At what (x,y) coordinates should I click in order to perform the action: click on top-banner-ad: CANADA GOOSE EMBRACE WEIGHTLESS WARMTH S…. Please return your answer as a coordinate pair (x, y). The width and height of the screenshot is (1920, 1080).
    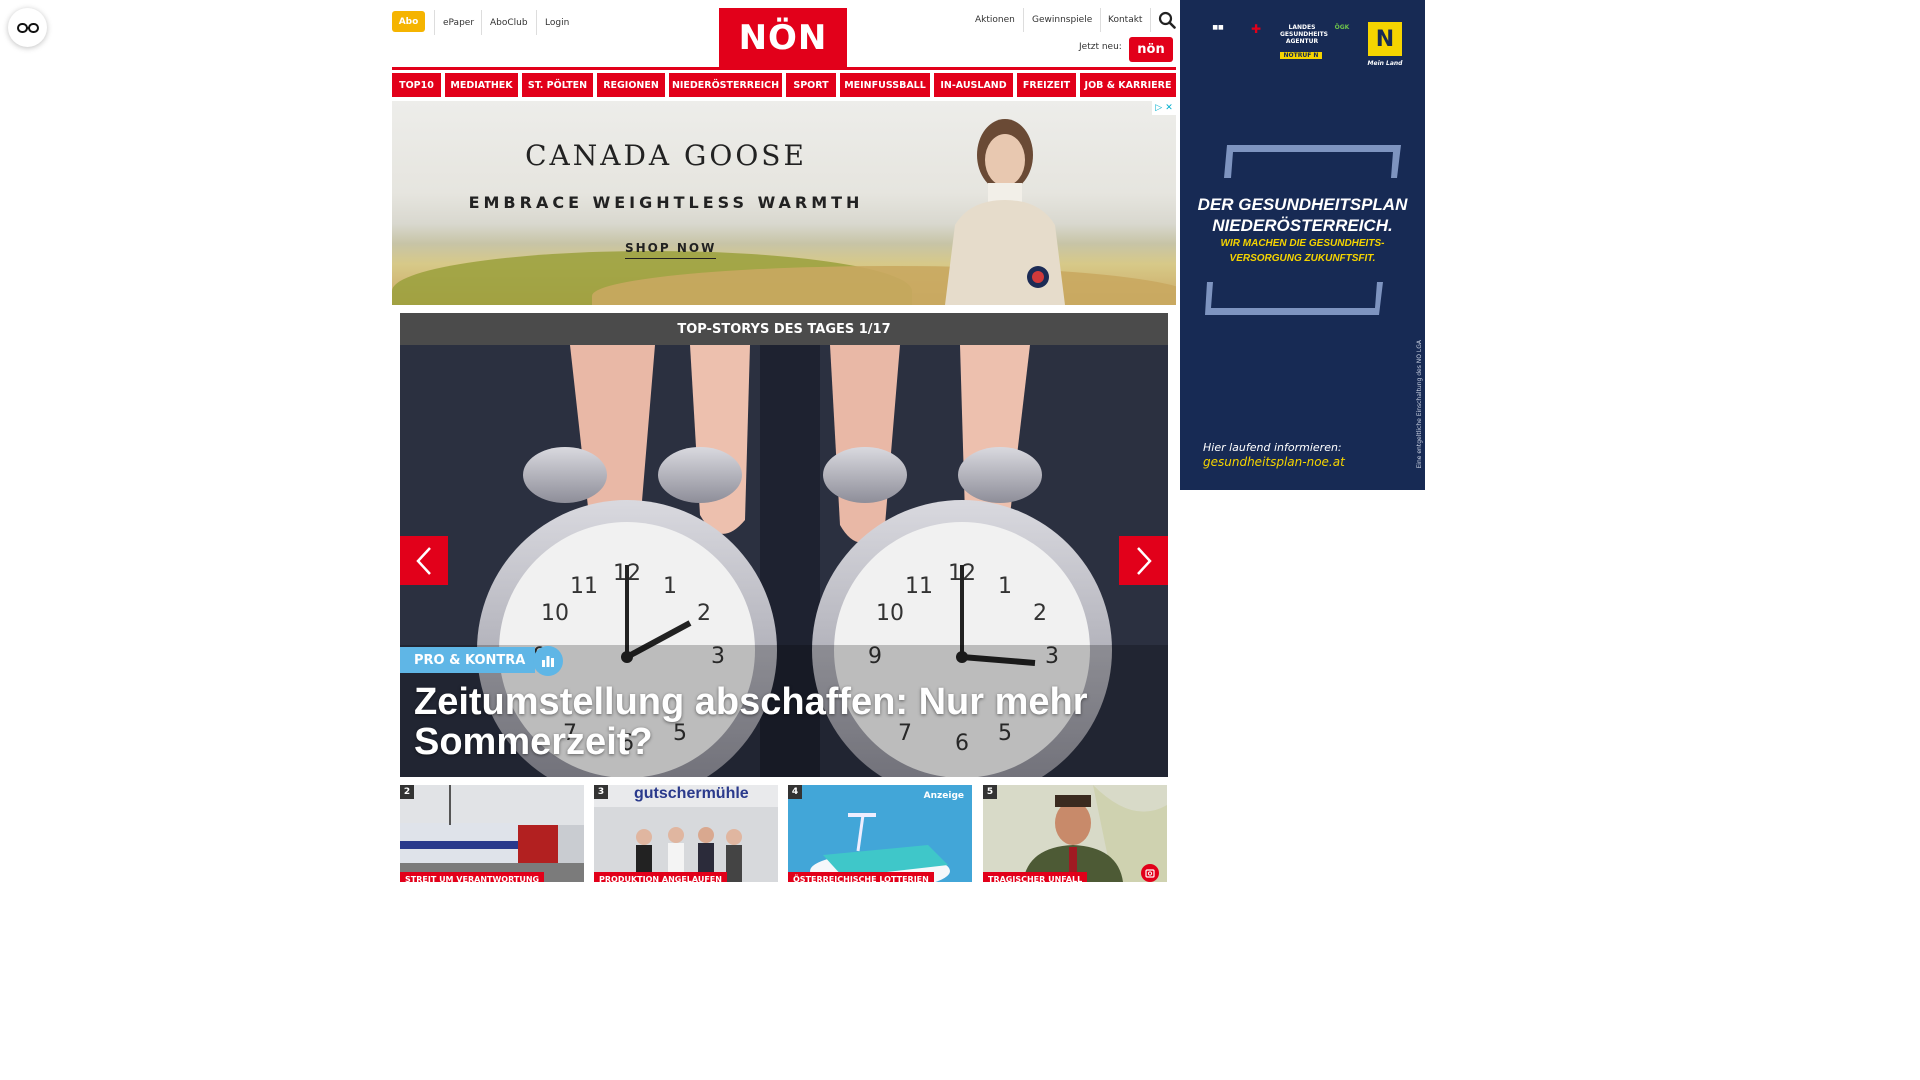
    Looking at the image, I should click on (784, 203).